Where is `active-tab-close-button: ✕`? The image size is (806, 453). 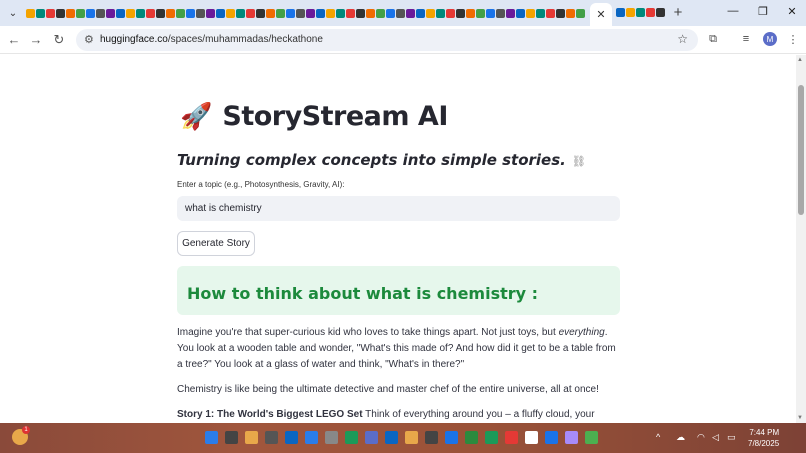
active-tab-close-button: ✕ is located at coordinates (601, 14).